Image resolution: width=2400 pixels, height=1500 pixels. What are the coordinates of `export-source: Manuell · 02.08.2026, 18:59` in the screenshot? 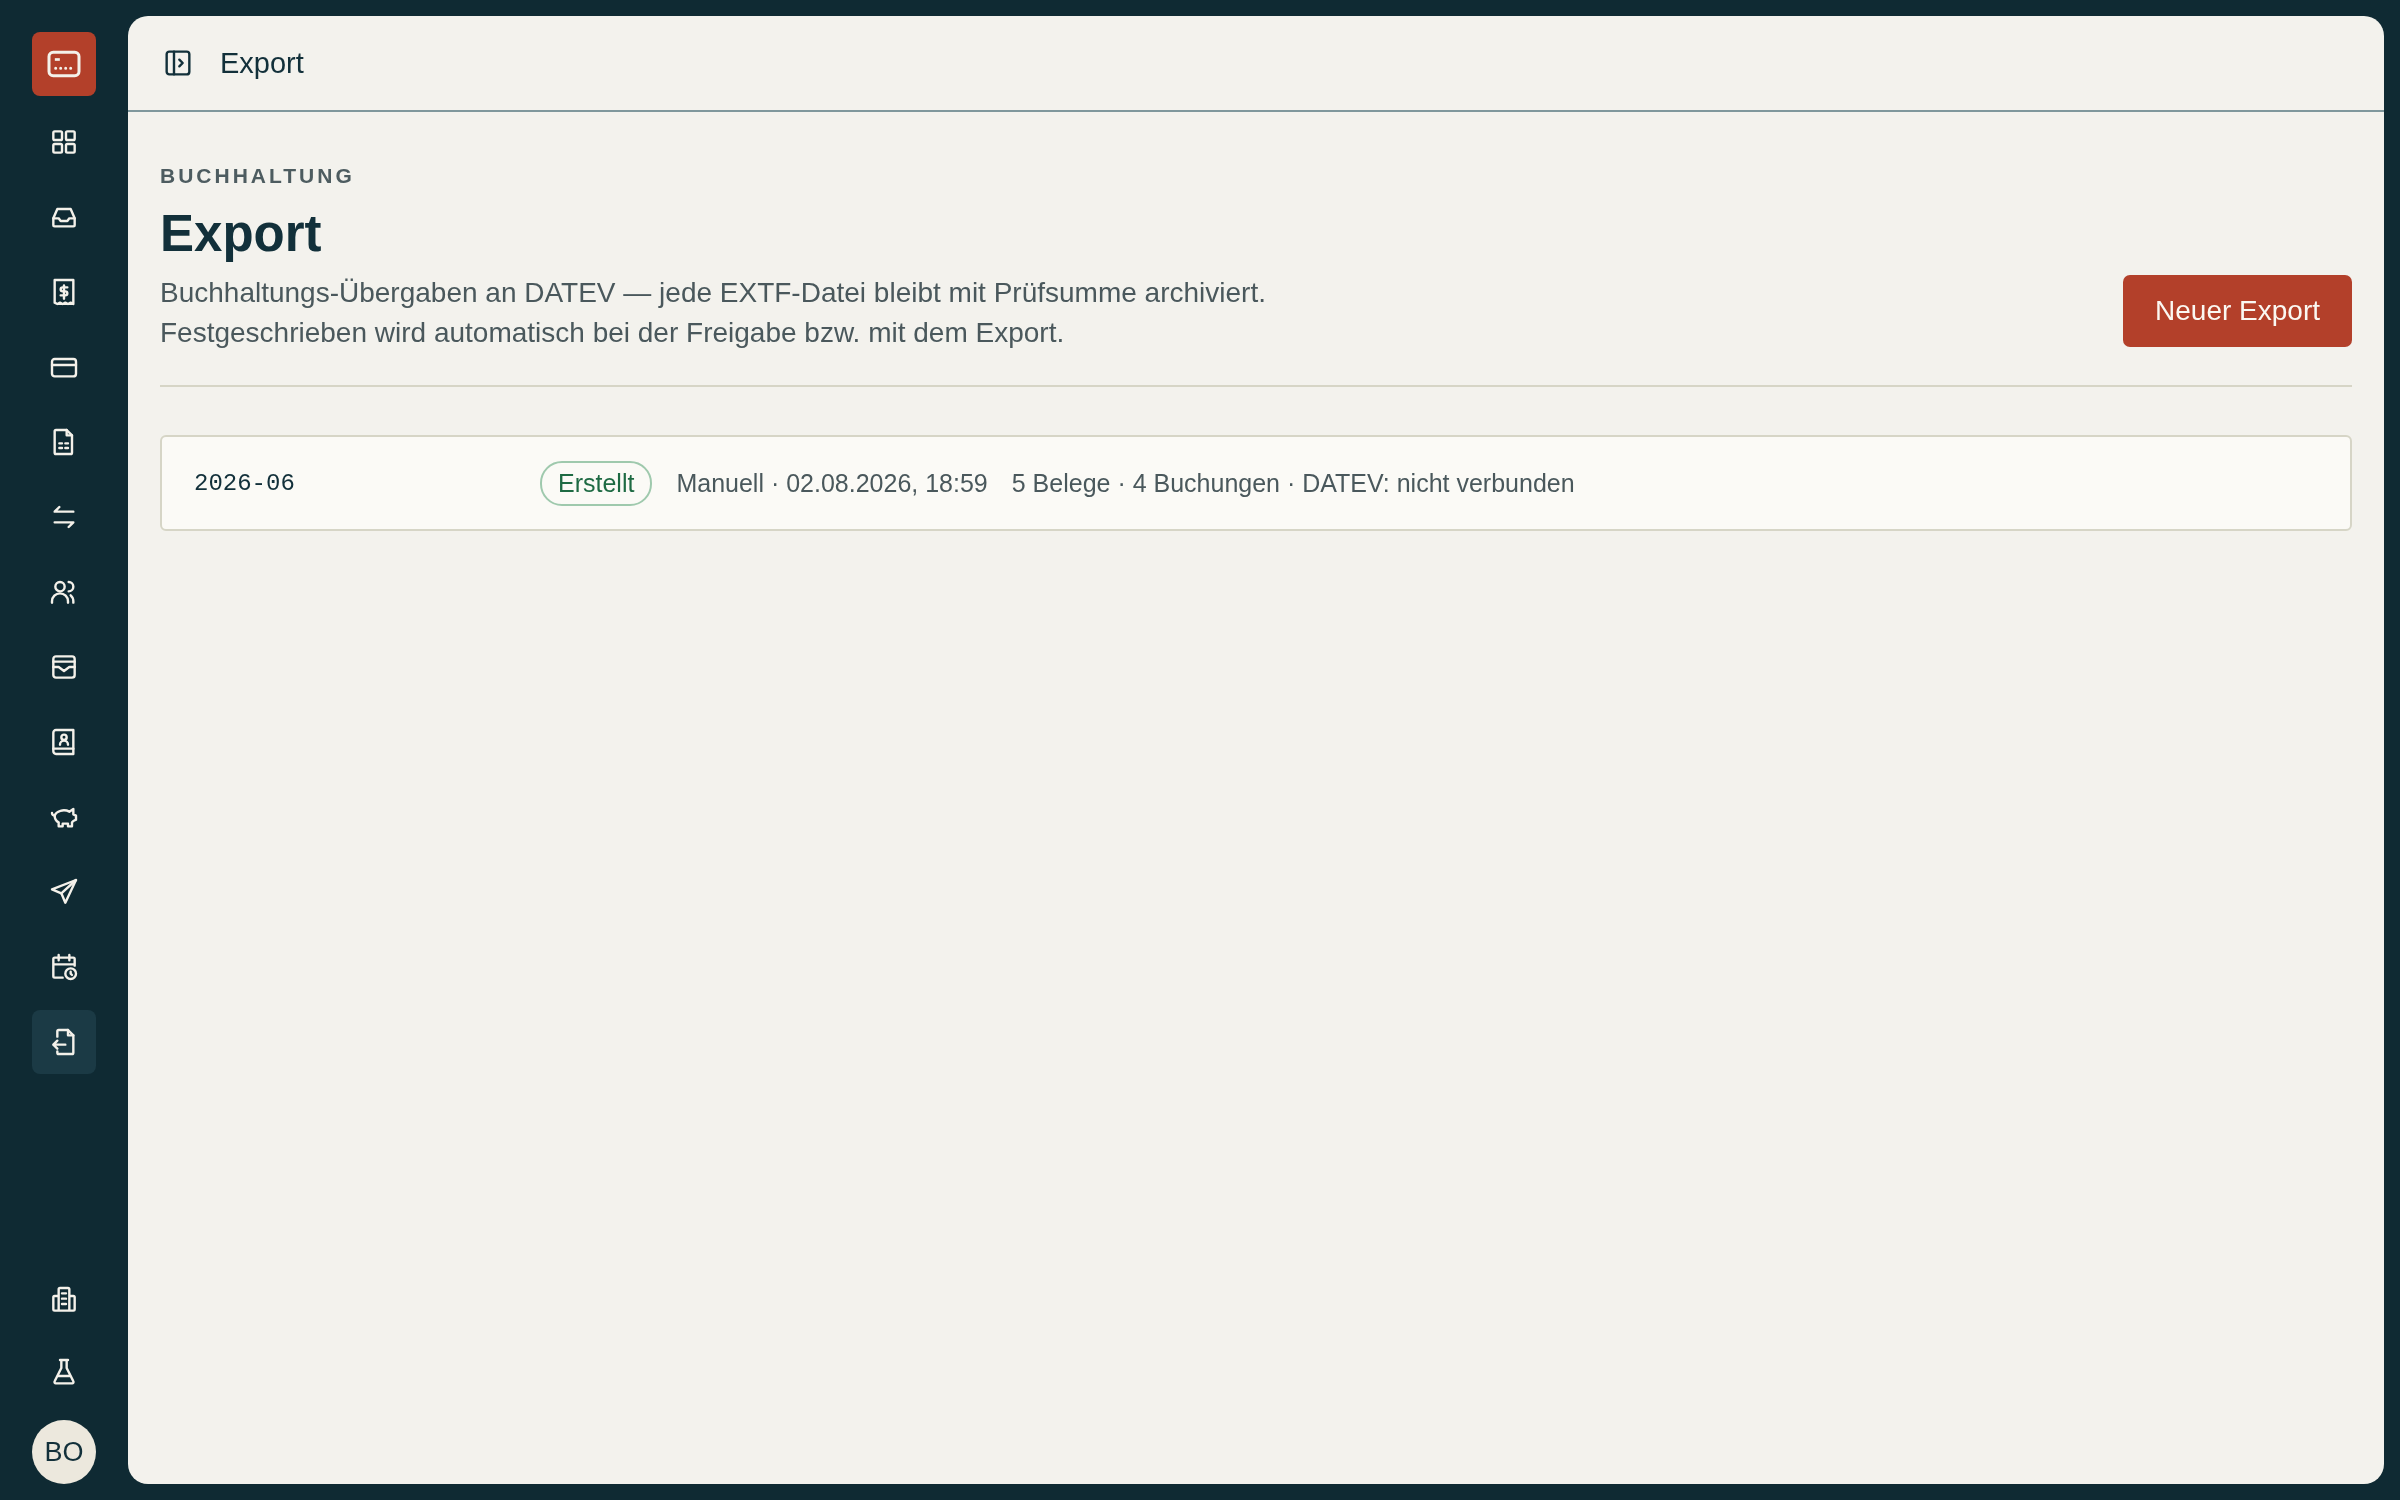 It's located at (832, 483).